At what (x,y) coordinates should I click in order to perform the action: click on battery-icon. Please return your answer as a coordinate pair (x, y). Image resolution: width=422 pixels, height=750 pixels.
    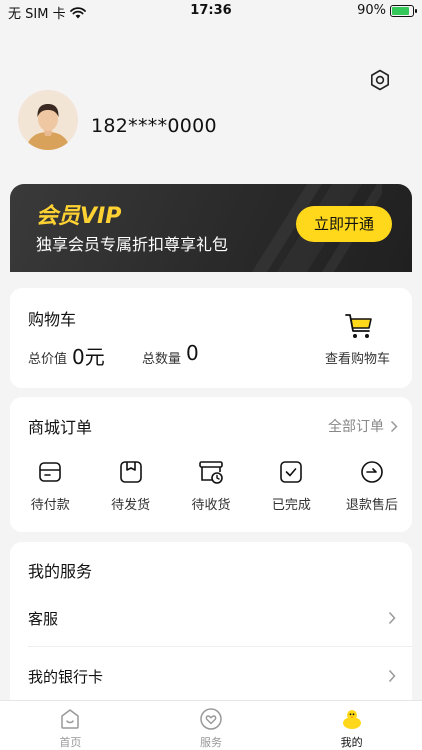
    Looking at the image, I should click on (403, 10).